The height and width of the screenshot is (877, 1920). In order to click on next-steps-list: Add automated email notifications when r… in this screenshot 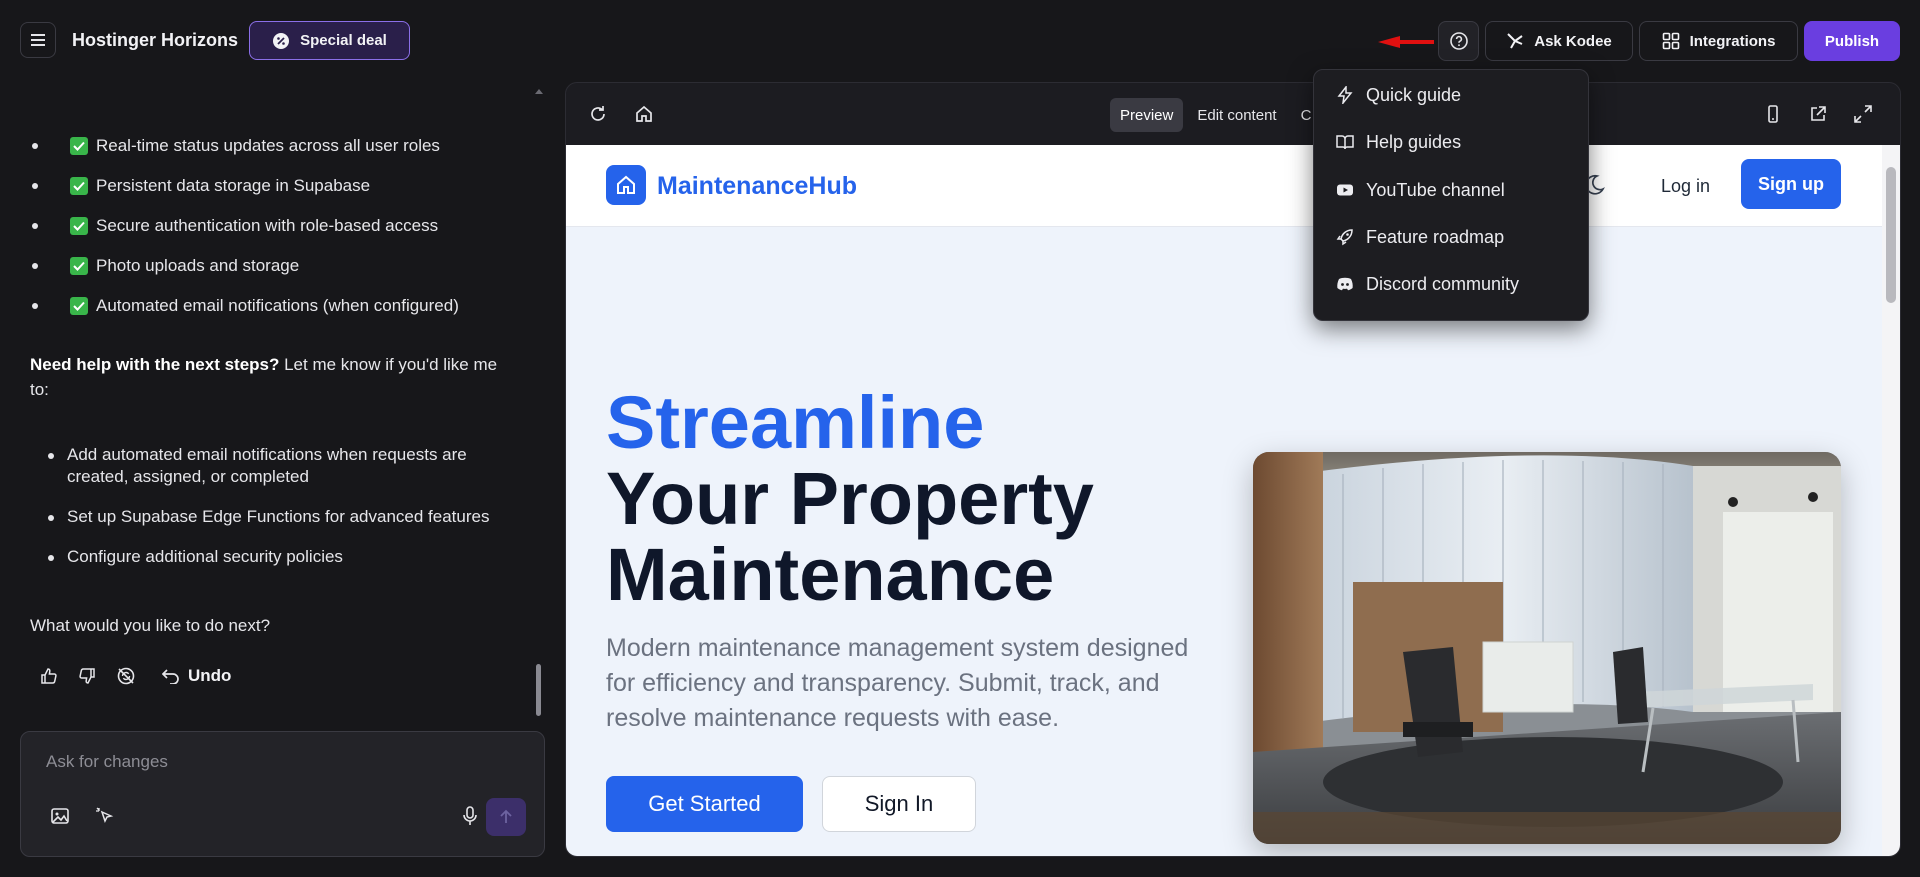, I will do `click(283, 515)`.